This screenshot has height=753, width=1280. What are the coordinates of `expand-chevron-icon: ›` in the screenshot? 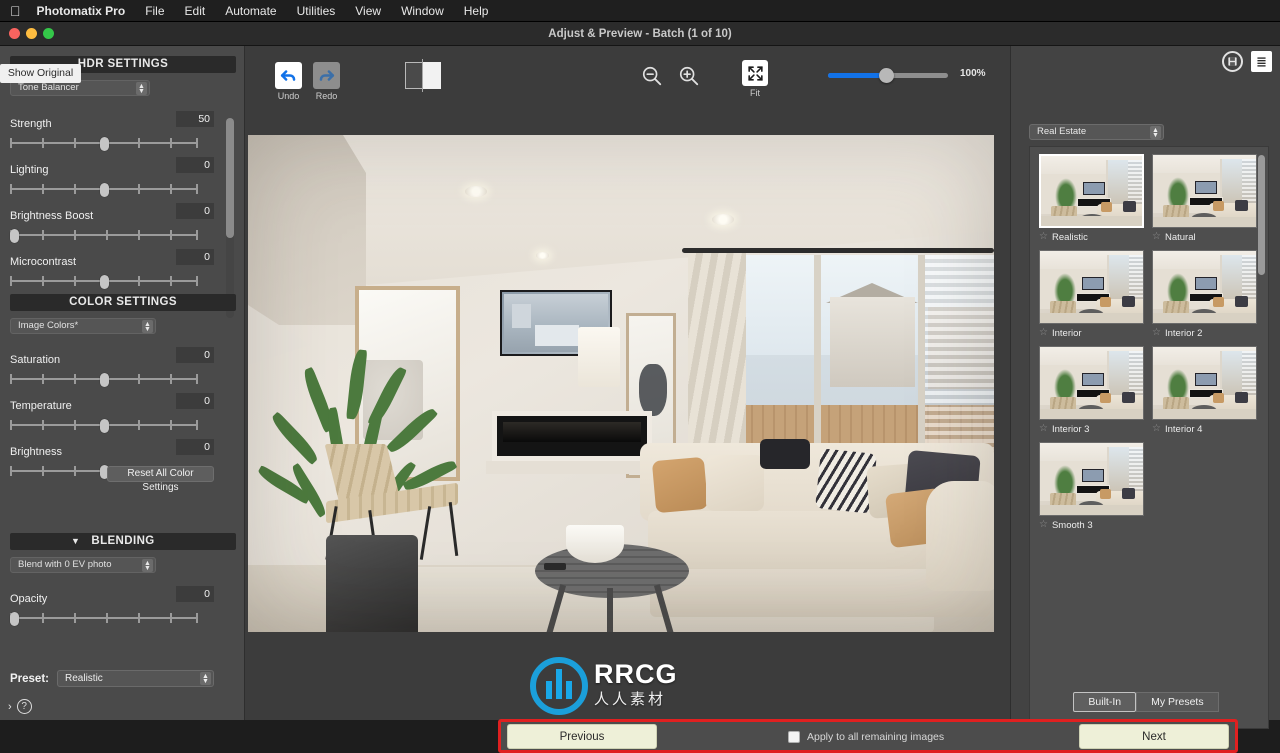 It's located at (10, 707).